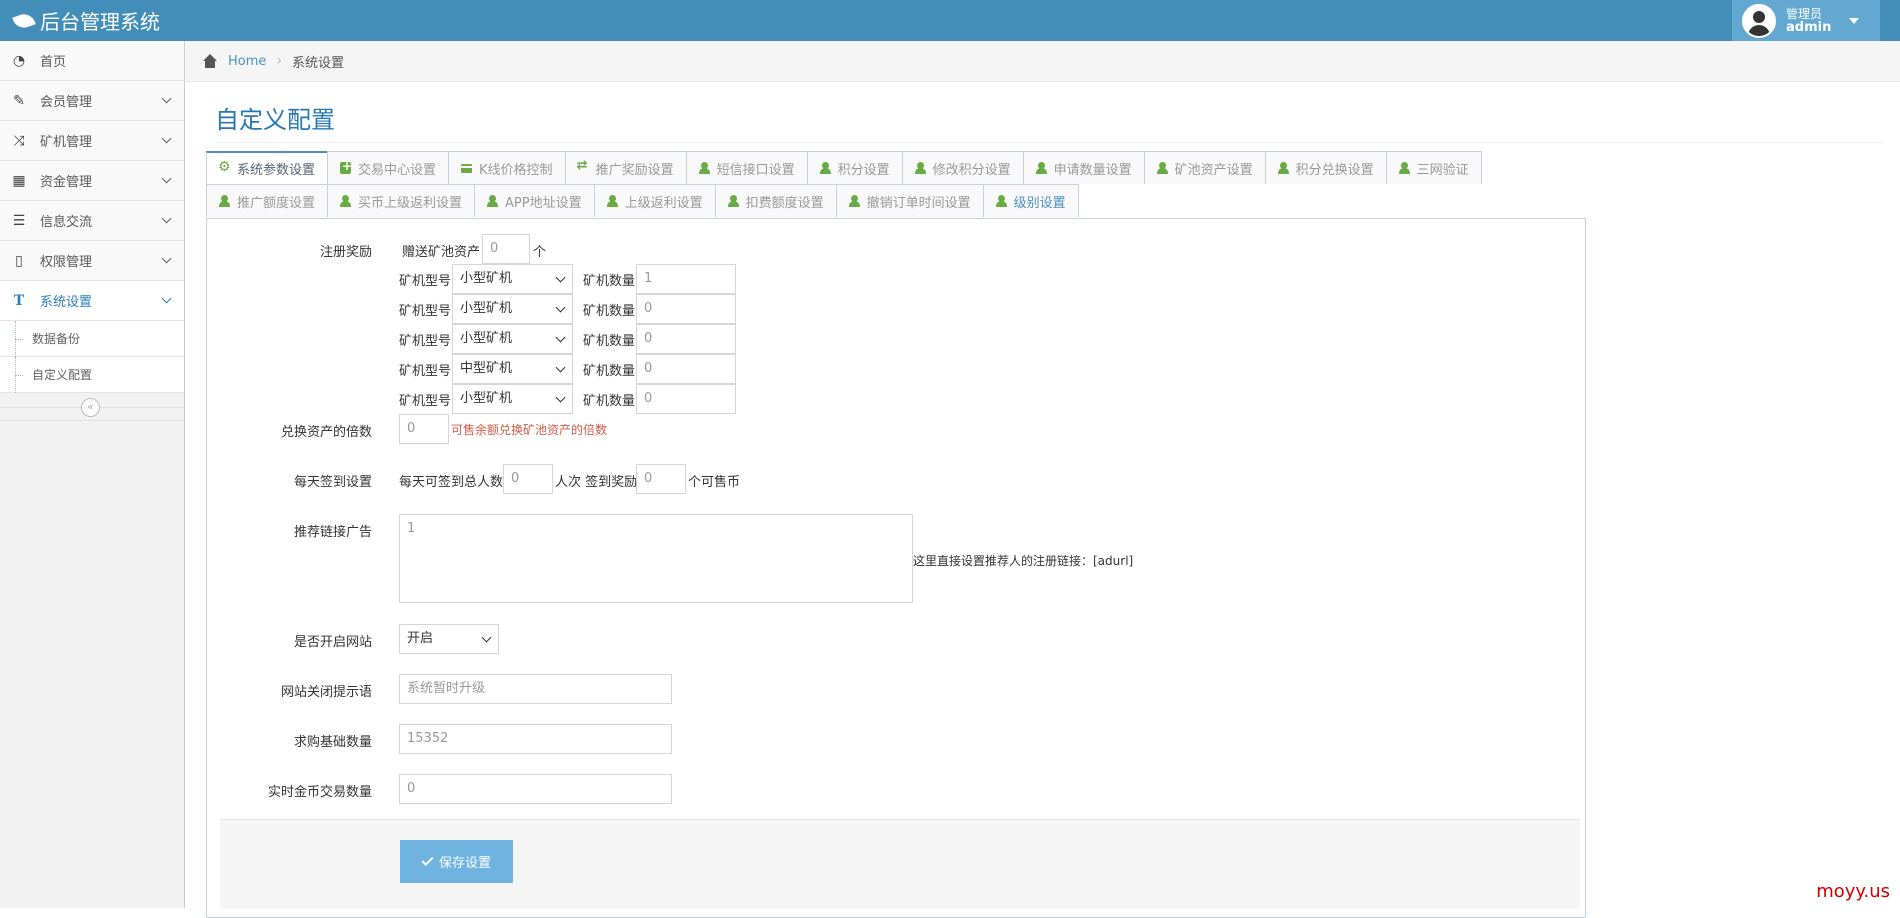 This screenshot has height=918, width=1900. What do you see at coordinates (535, 739) in the screenshot?
I see `buy-base-input: 15352` at bounding box center [535, 739].